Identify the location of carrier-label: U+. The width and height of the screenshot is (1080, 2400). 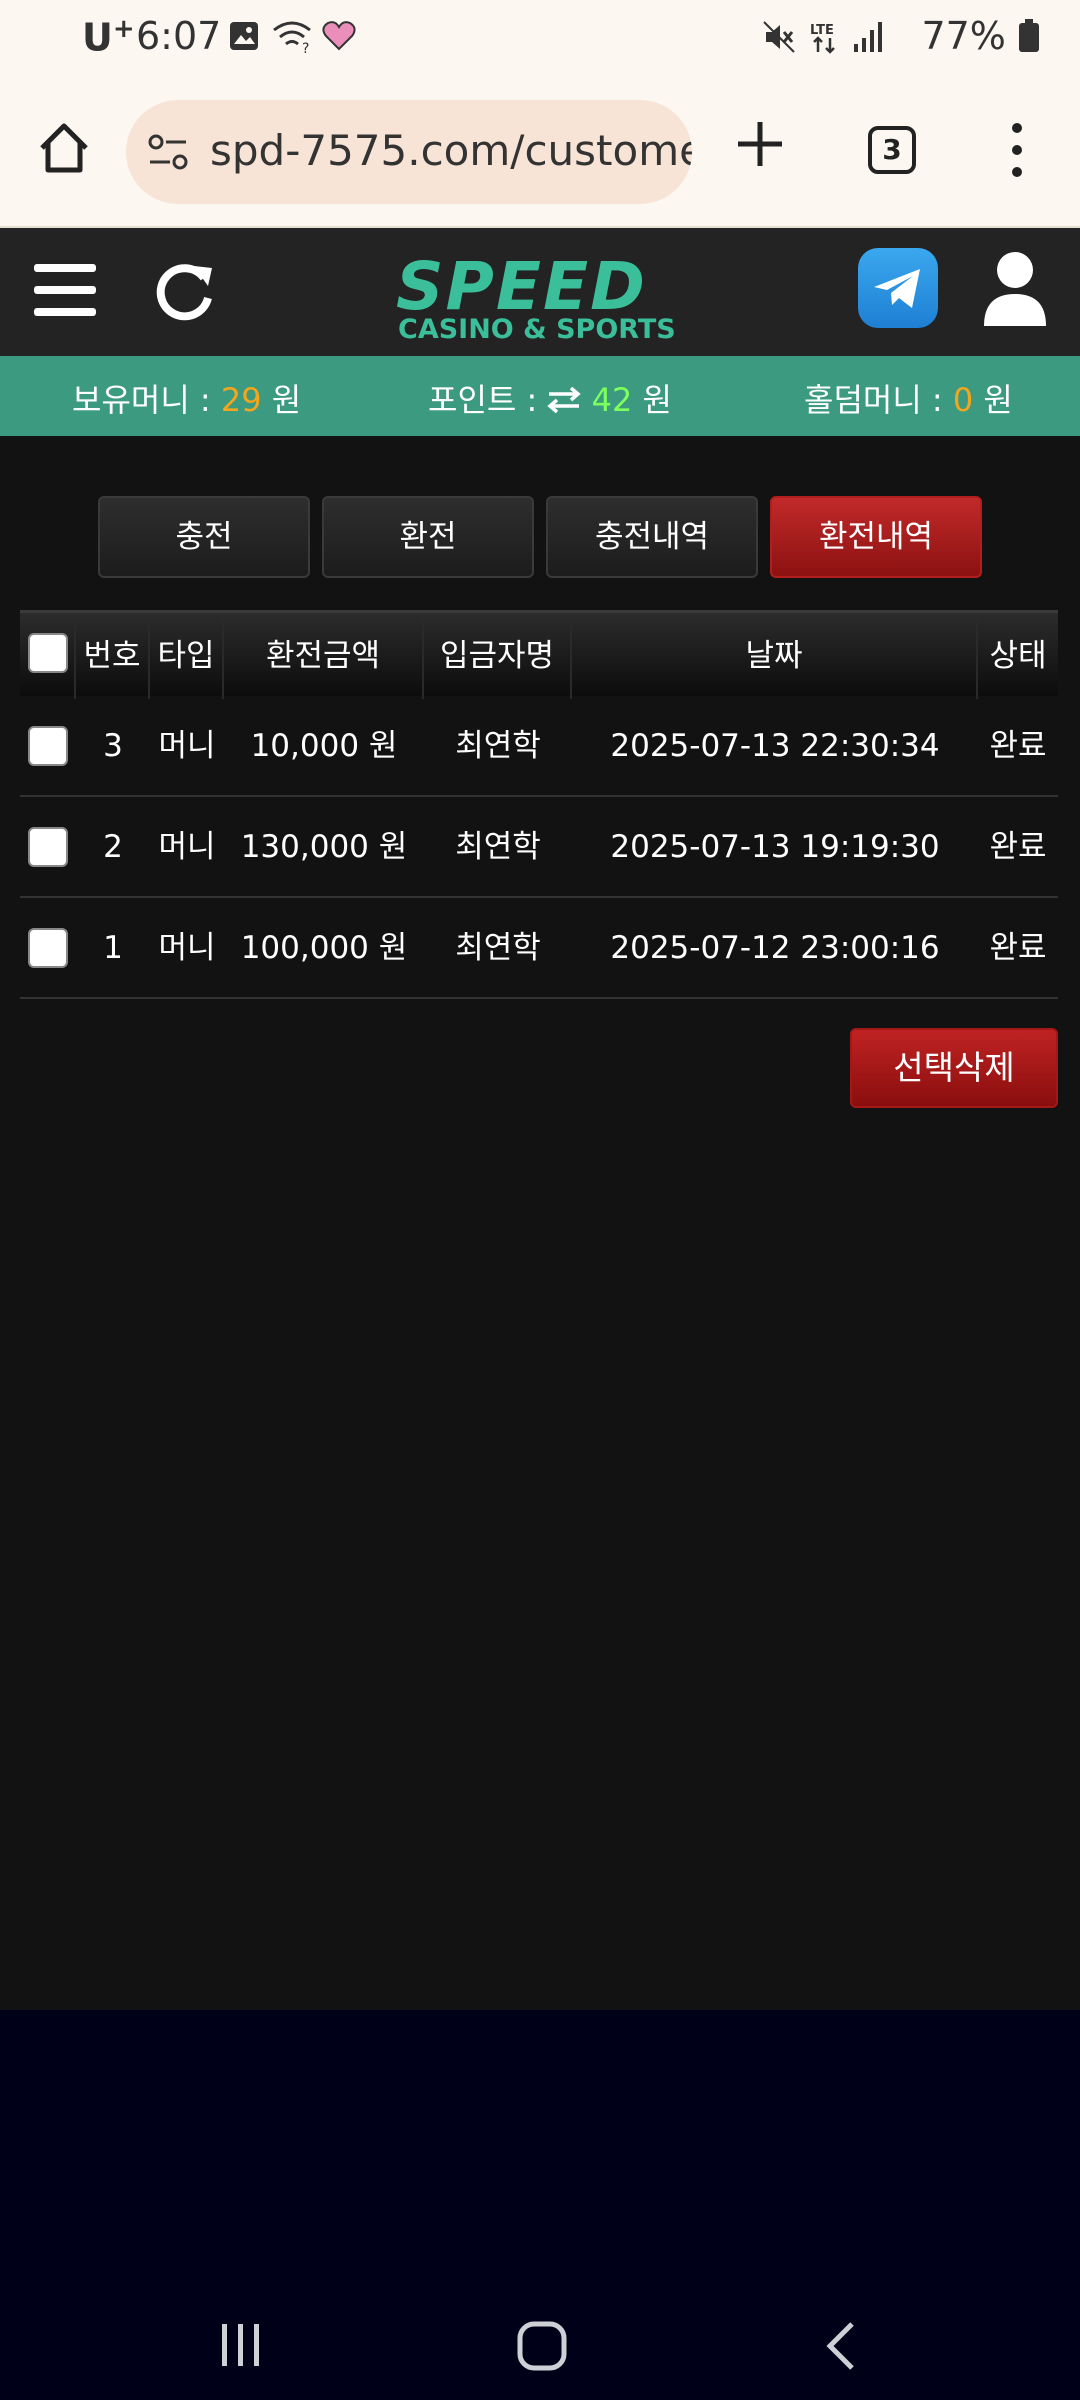
(108, 37).